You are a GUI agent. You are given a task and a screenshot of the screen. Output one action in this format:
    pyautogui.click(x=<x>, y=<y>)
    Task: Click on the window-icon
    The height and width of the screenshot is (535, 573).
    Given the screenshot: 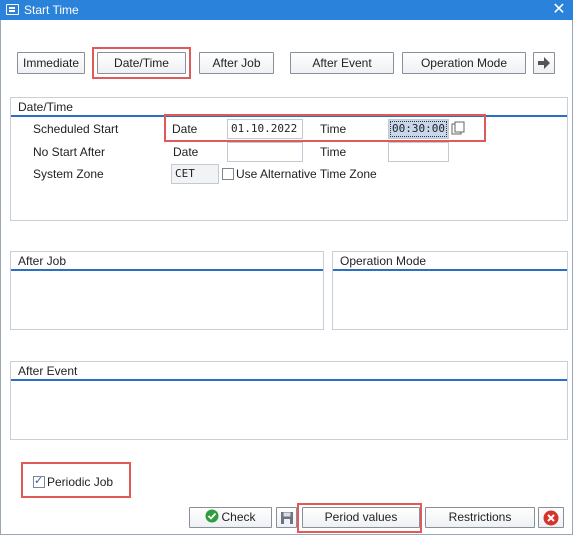 What is the action you would take?
    pyautogui.click(x=12, y=9)
    